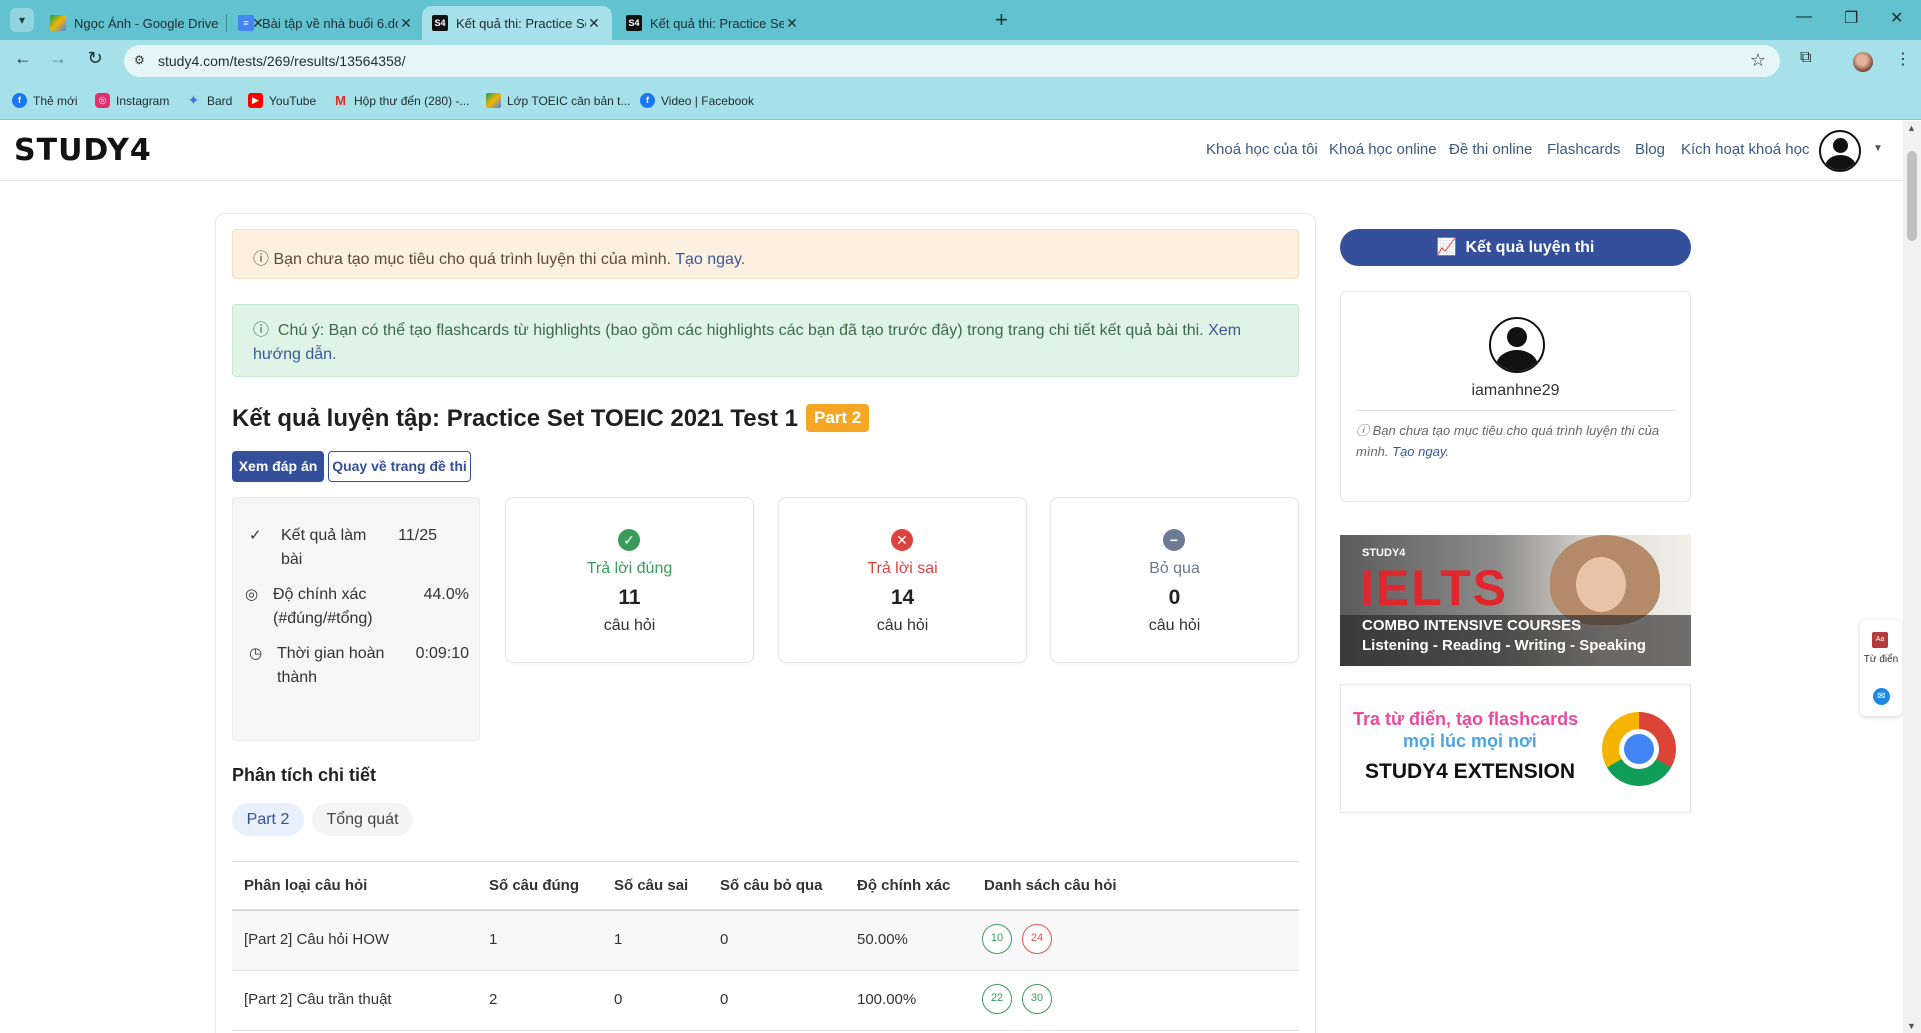 The width and height of the screenshot is (1921, 1033). What do you see at coordinates (132, 100) in the screenshot?
I see `bookmark-instagram: ◎ Instagram` at bounding box center [132, 100].